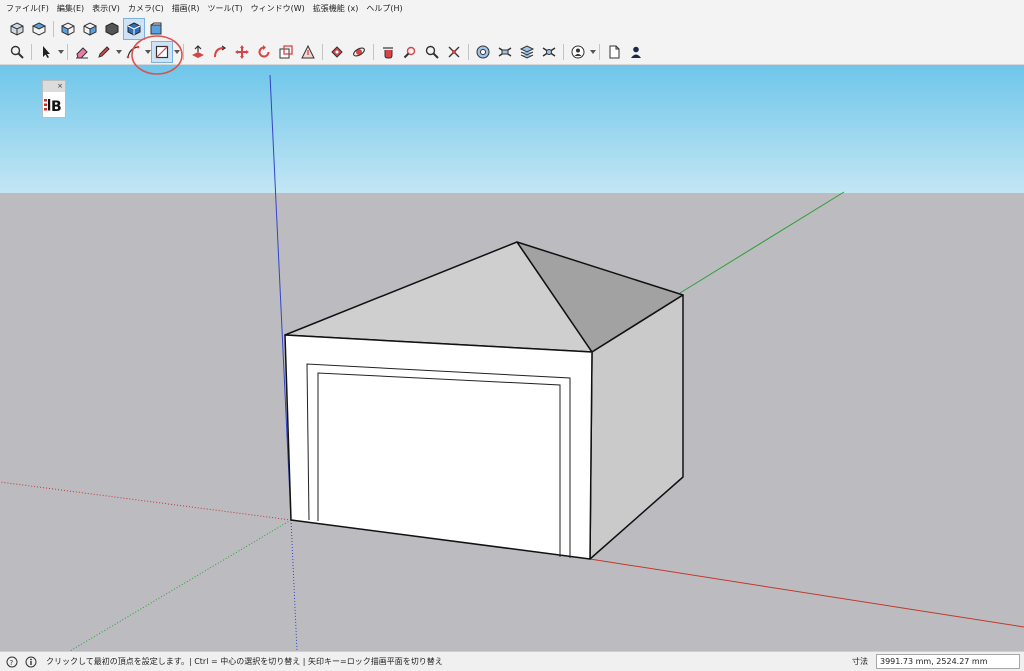 The width and height of the screenshot is (1024, 671). I want to click on pan-button, so click(388, 52).